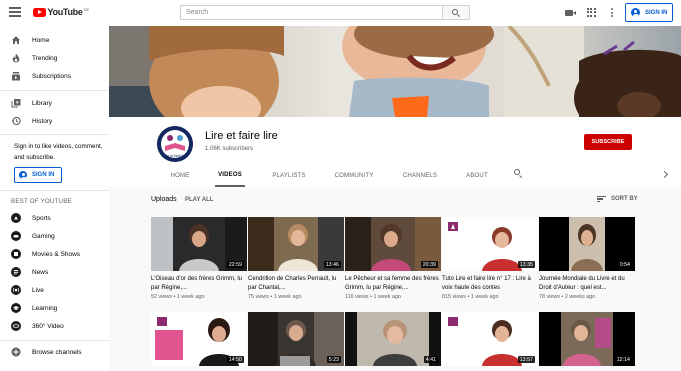 The image size is (681, 371). Describe the element at coordinates (490, 244) in the screenshot. I see `video-thumbnail: 13:35` at that location.